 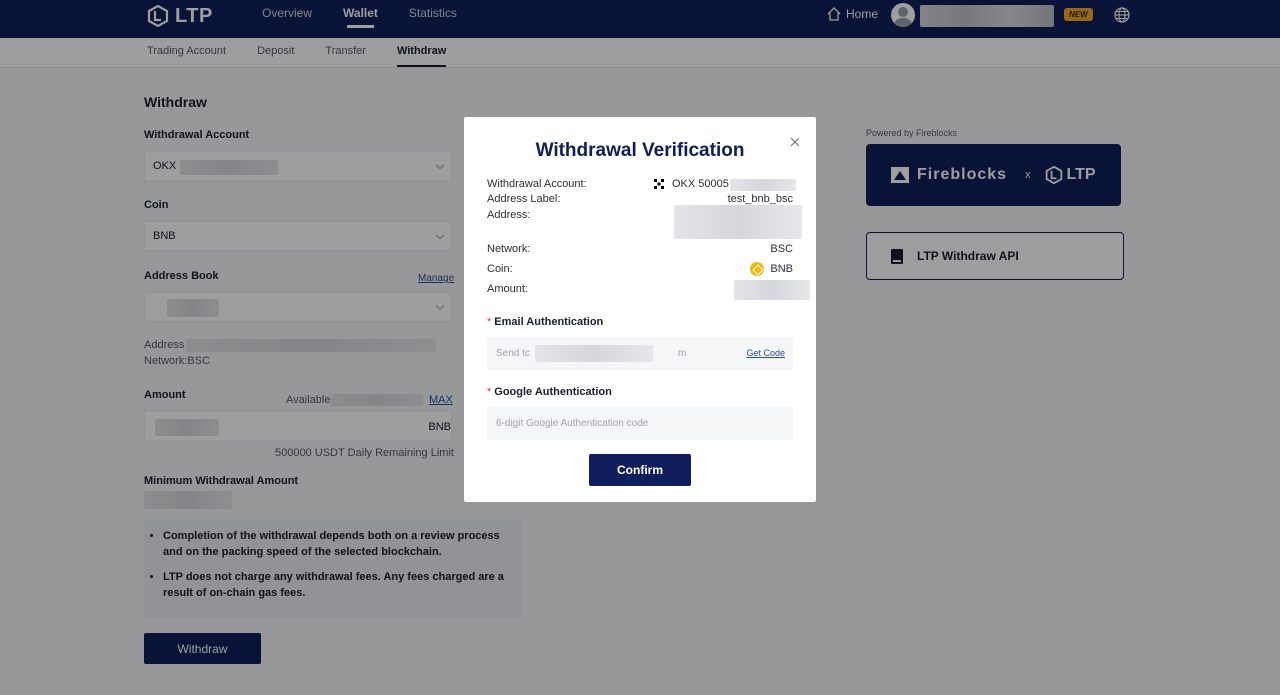 I want to click on modal-address-label-value: test_bnb_bsc, so click(x=760, y=199).